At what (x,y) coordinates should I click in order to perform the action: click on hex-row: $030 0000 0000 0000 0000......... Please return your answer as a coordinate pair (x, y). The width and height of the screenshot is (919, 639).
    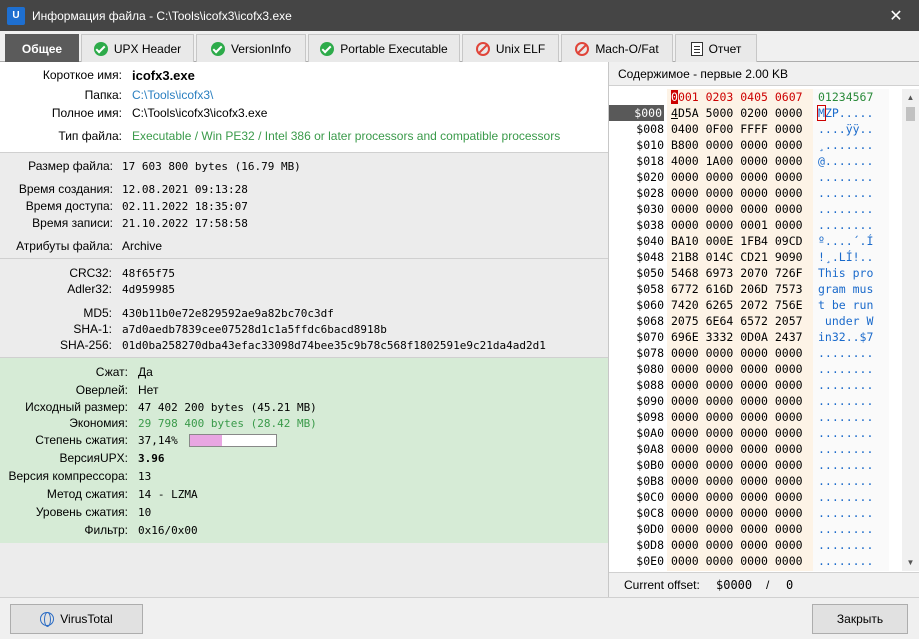
    Looking at the image, I should click on (759, 209).